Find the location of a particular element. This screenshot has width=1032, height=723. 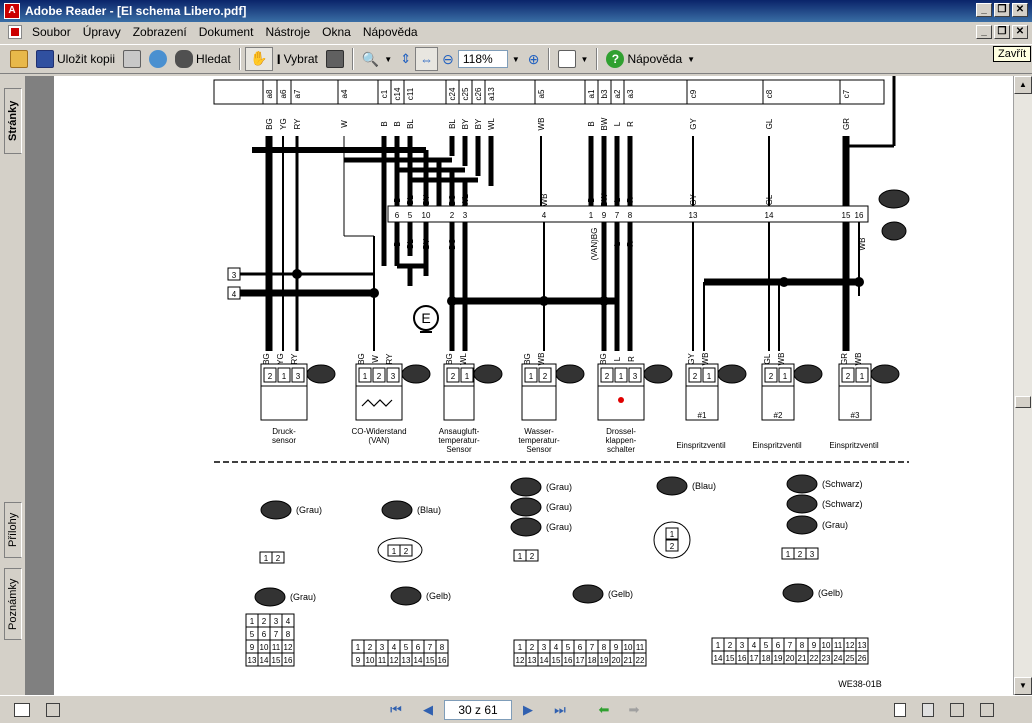

sensor-name: Sensor is located at coordinates (539, 449).